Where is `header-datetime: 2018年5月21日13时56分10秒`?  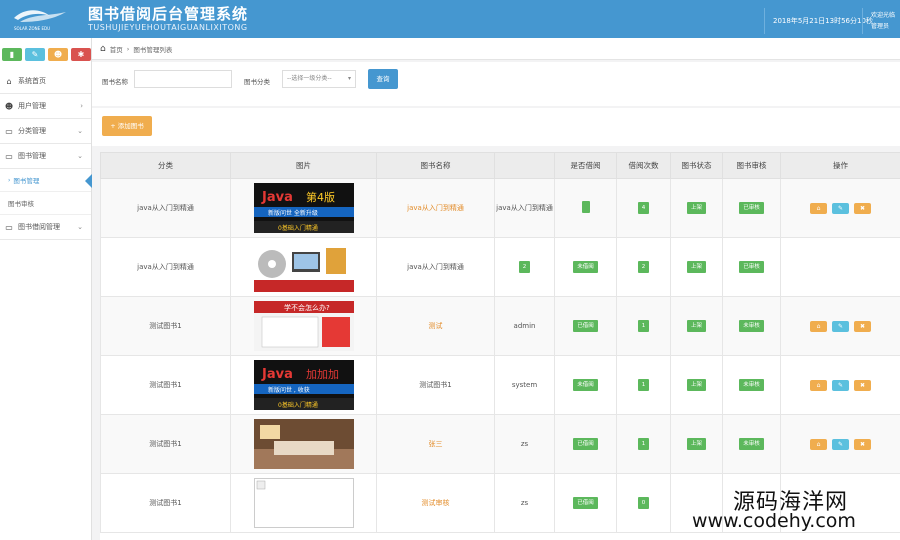
header-datetime: 2018年5月21日13时56分10秒 is located at coordinates (818, 21).